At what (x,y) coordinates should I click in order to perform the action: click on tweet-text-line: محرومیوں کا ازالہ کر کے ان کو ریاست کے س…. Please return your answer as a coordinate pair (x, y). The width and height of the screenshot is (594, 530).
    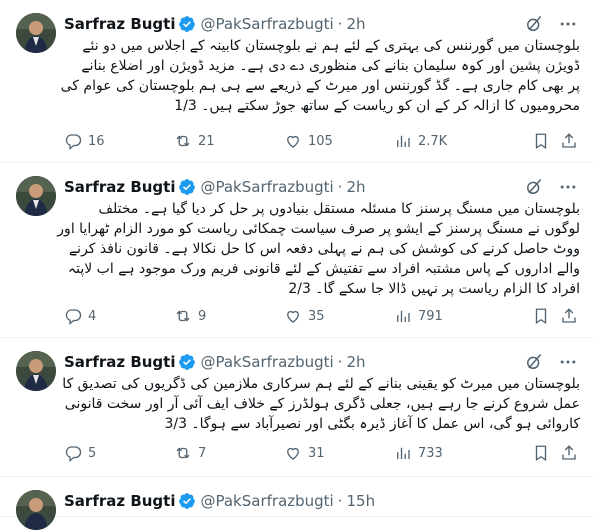
    Looking at the image, I should click on (377, 106).